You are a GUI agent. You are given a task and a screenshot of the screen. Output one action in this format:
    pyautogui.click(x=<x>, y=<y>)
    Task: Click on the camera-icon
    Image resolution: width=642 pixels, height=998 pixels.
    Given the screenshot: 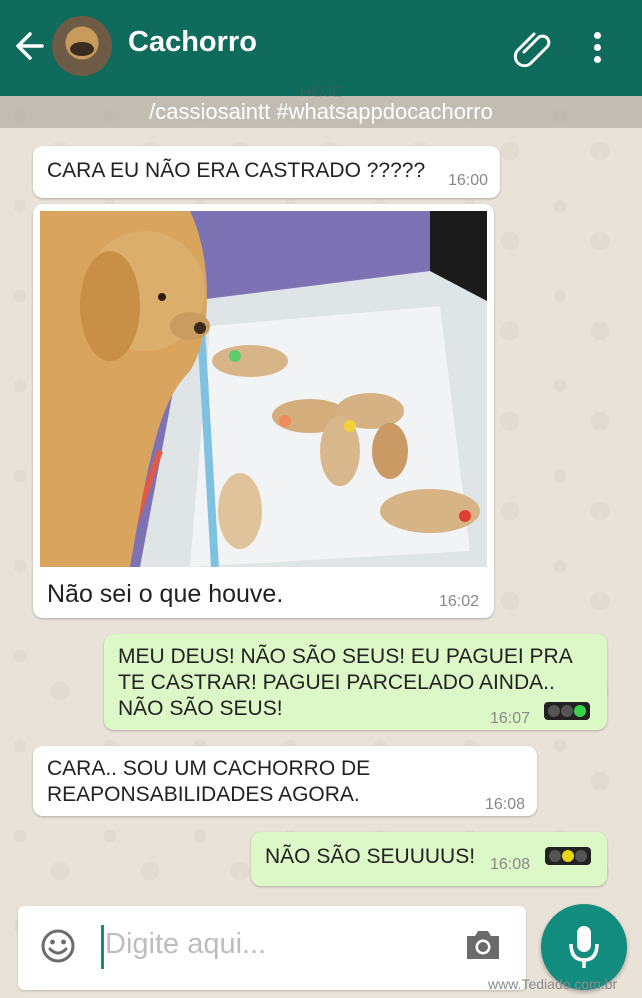 What is the action you would take?
    pyautogui.click(x=483, y=945)
    